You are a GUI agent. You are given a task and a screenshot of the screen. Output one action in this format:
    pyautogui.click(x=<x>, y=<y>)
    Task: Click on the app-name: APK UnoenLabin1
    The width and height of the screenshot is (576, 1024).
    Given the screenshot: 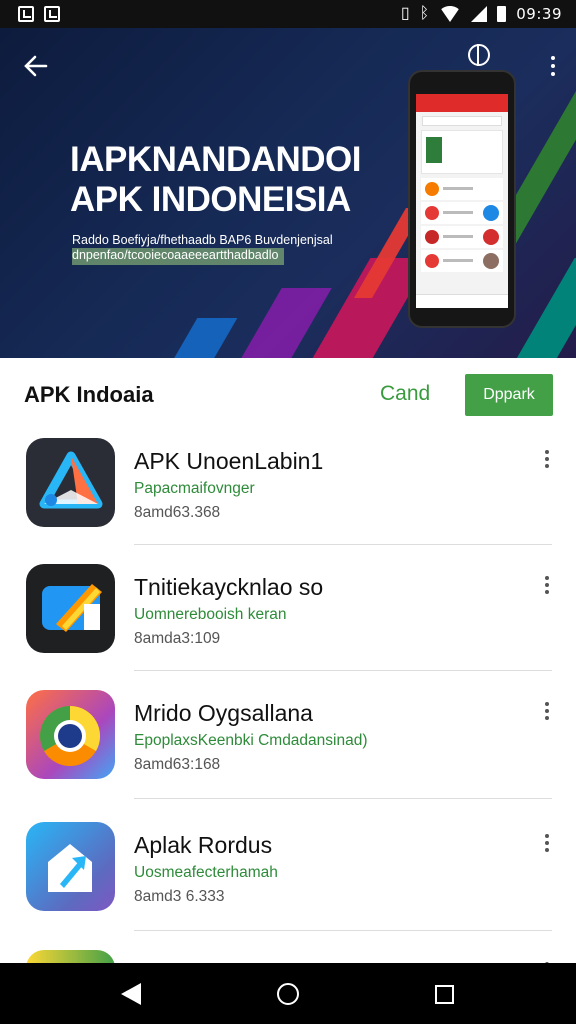 What is the action you would take?
    pyautogui.click(x=229, y=461)
    